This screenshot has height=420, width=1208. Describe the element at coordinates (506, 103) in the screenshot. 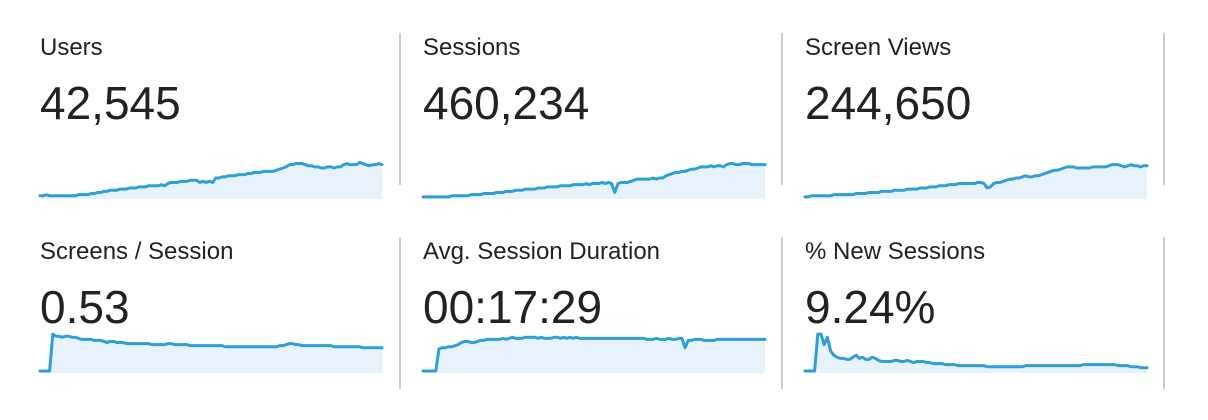

I see `metric-value: 460,234` at that location.